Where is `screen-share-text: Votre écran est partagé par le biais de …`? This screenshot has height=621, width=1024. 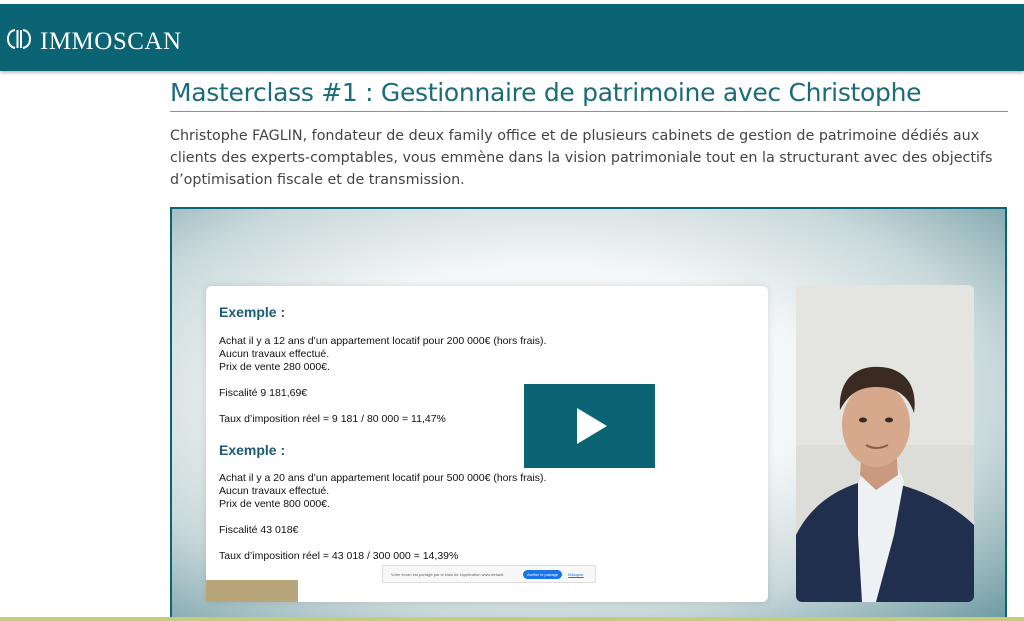 screen-share-text: Votre écran est partagé par le biais de … is located at coordinates (448, 574).